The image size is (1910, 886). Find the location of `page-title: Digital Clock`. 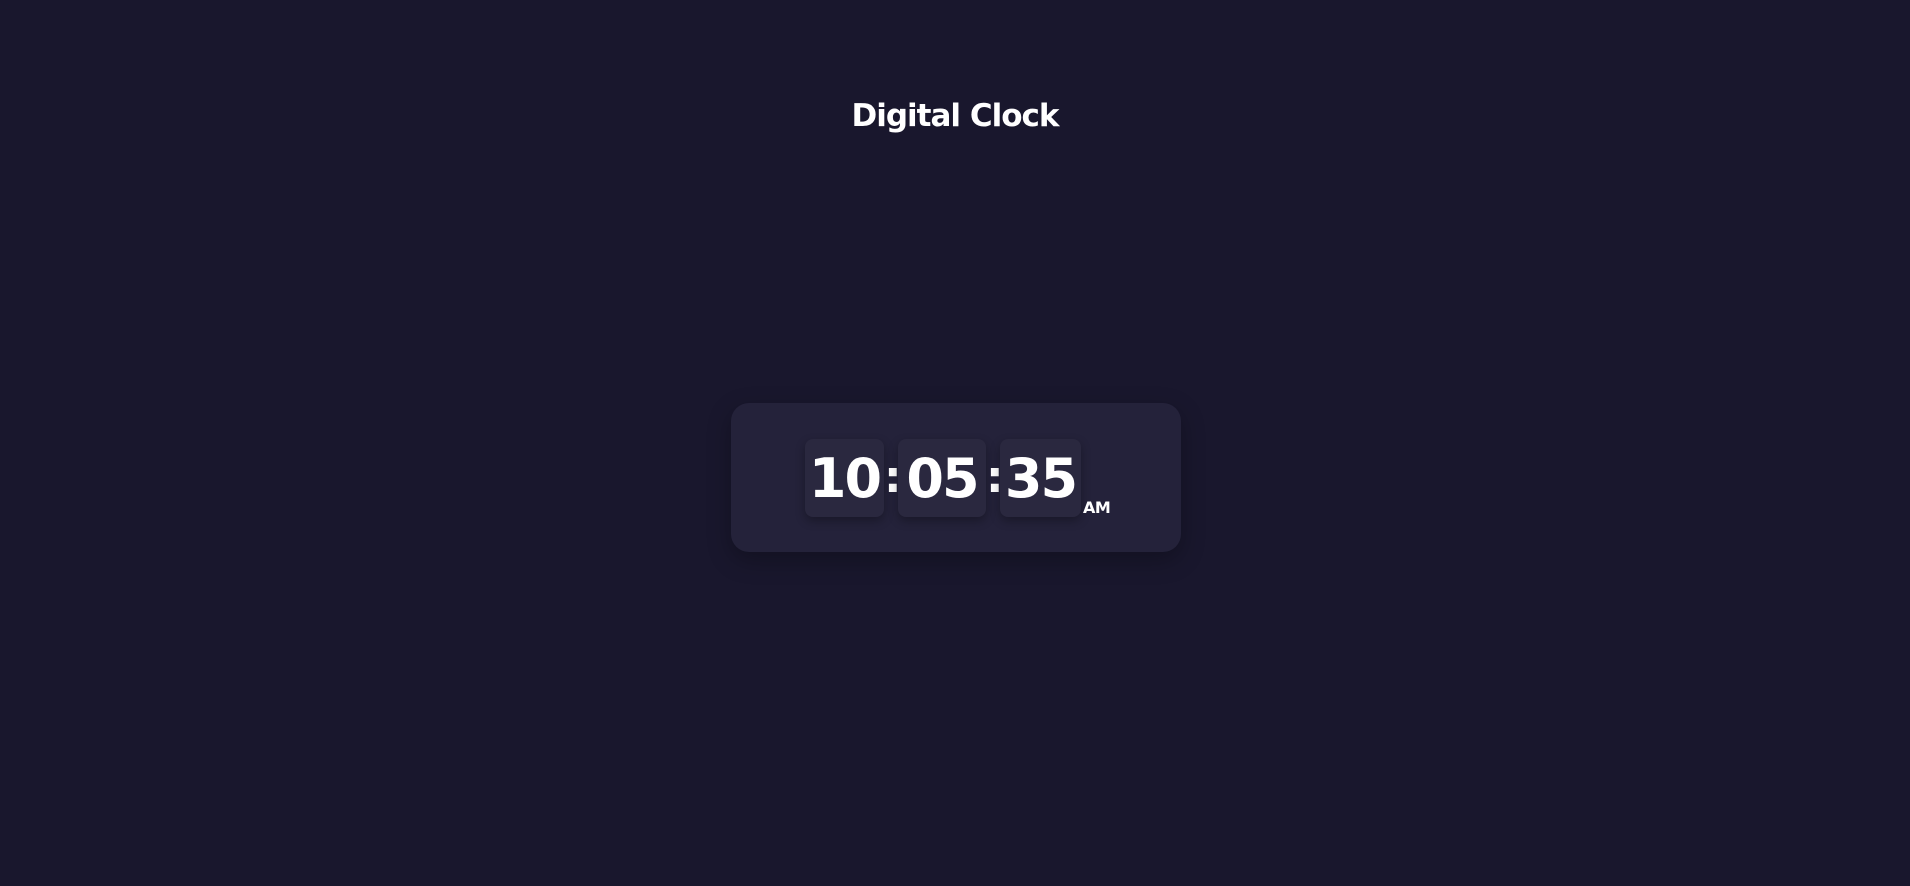

page-title: Digital Clock is located at coordinates (955, 116).